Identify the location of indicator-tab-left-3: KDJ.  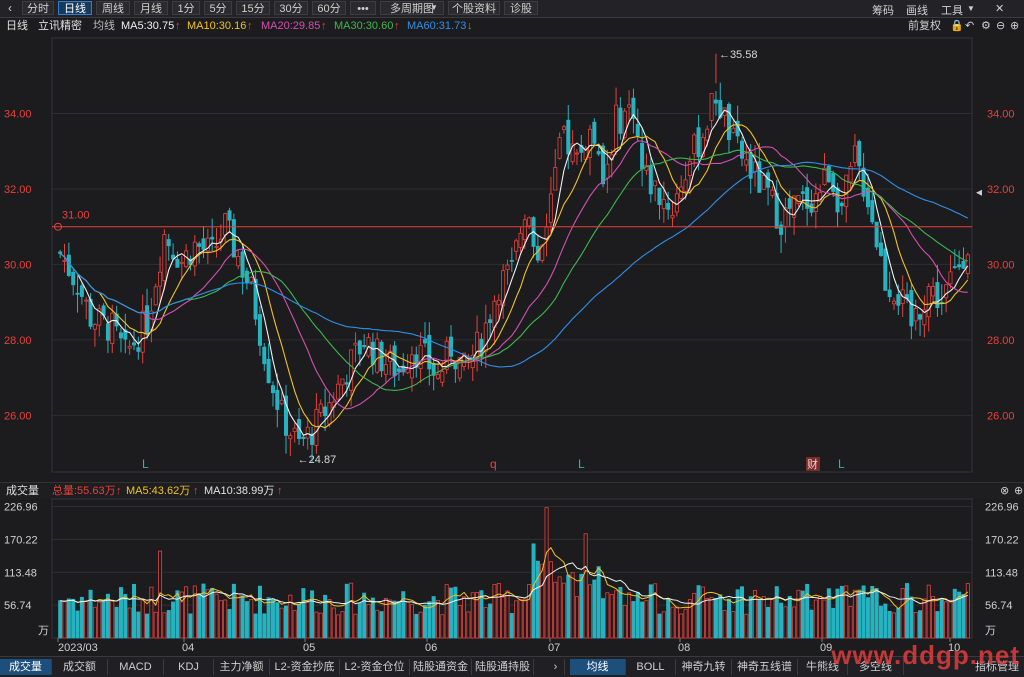
(189, 667).